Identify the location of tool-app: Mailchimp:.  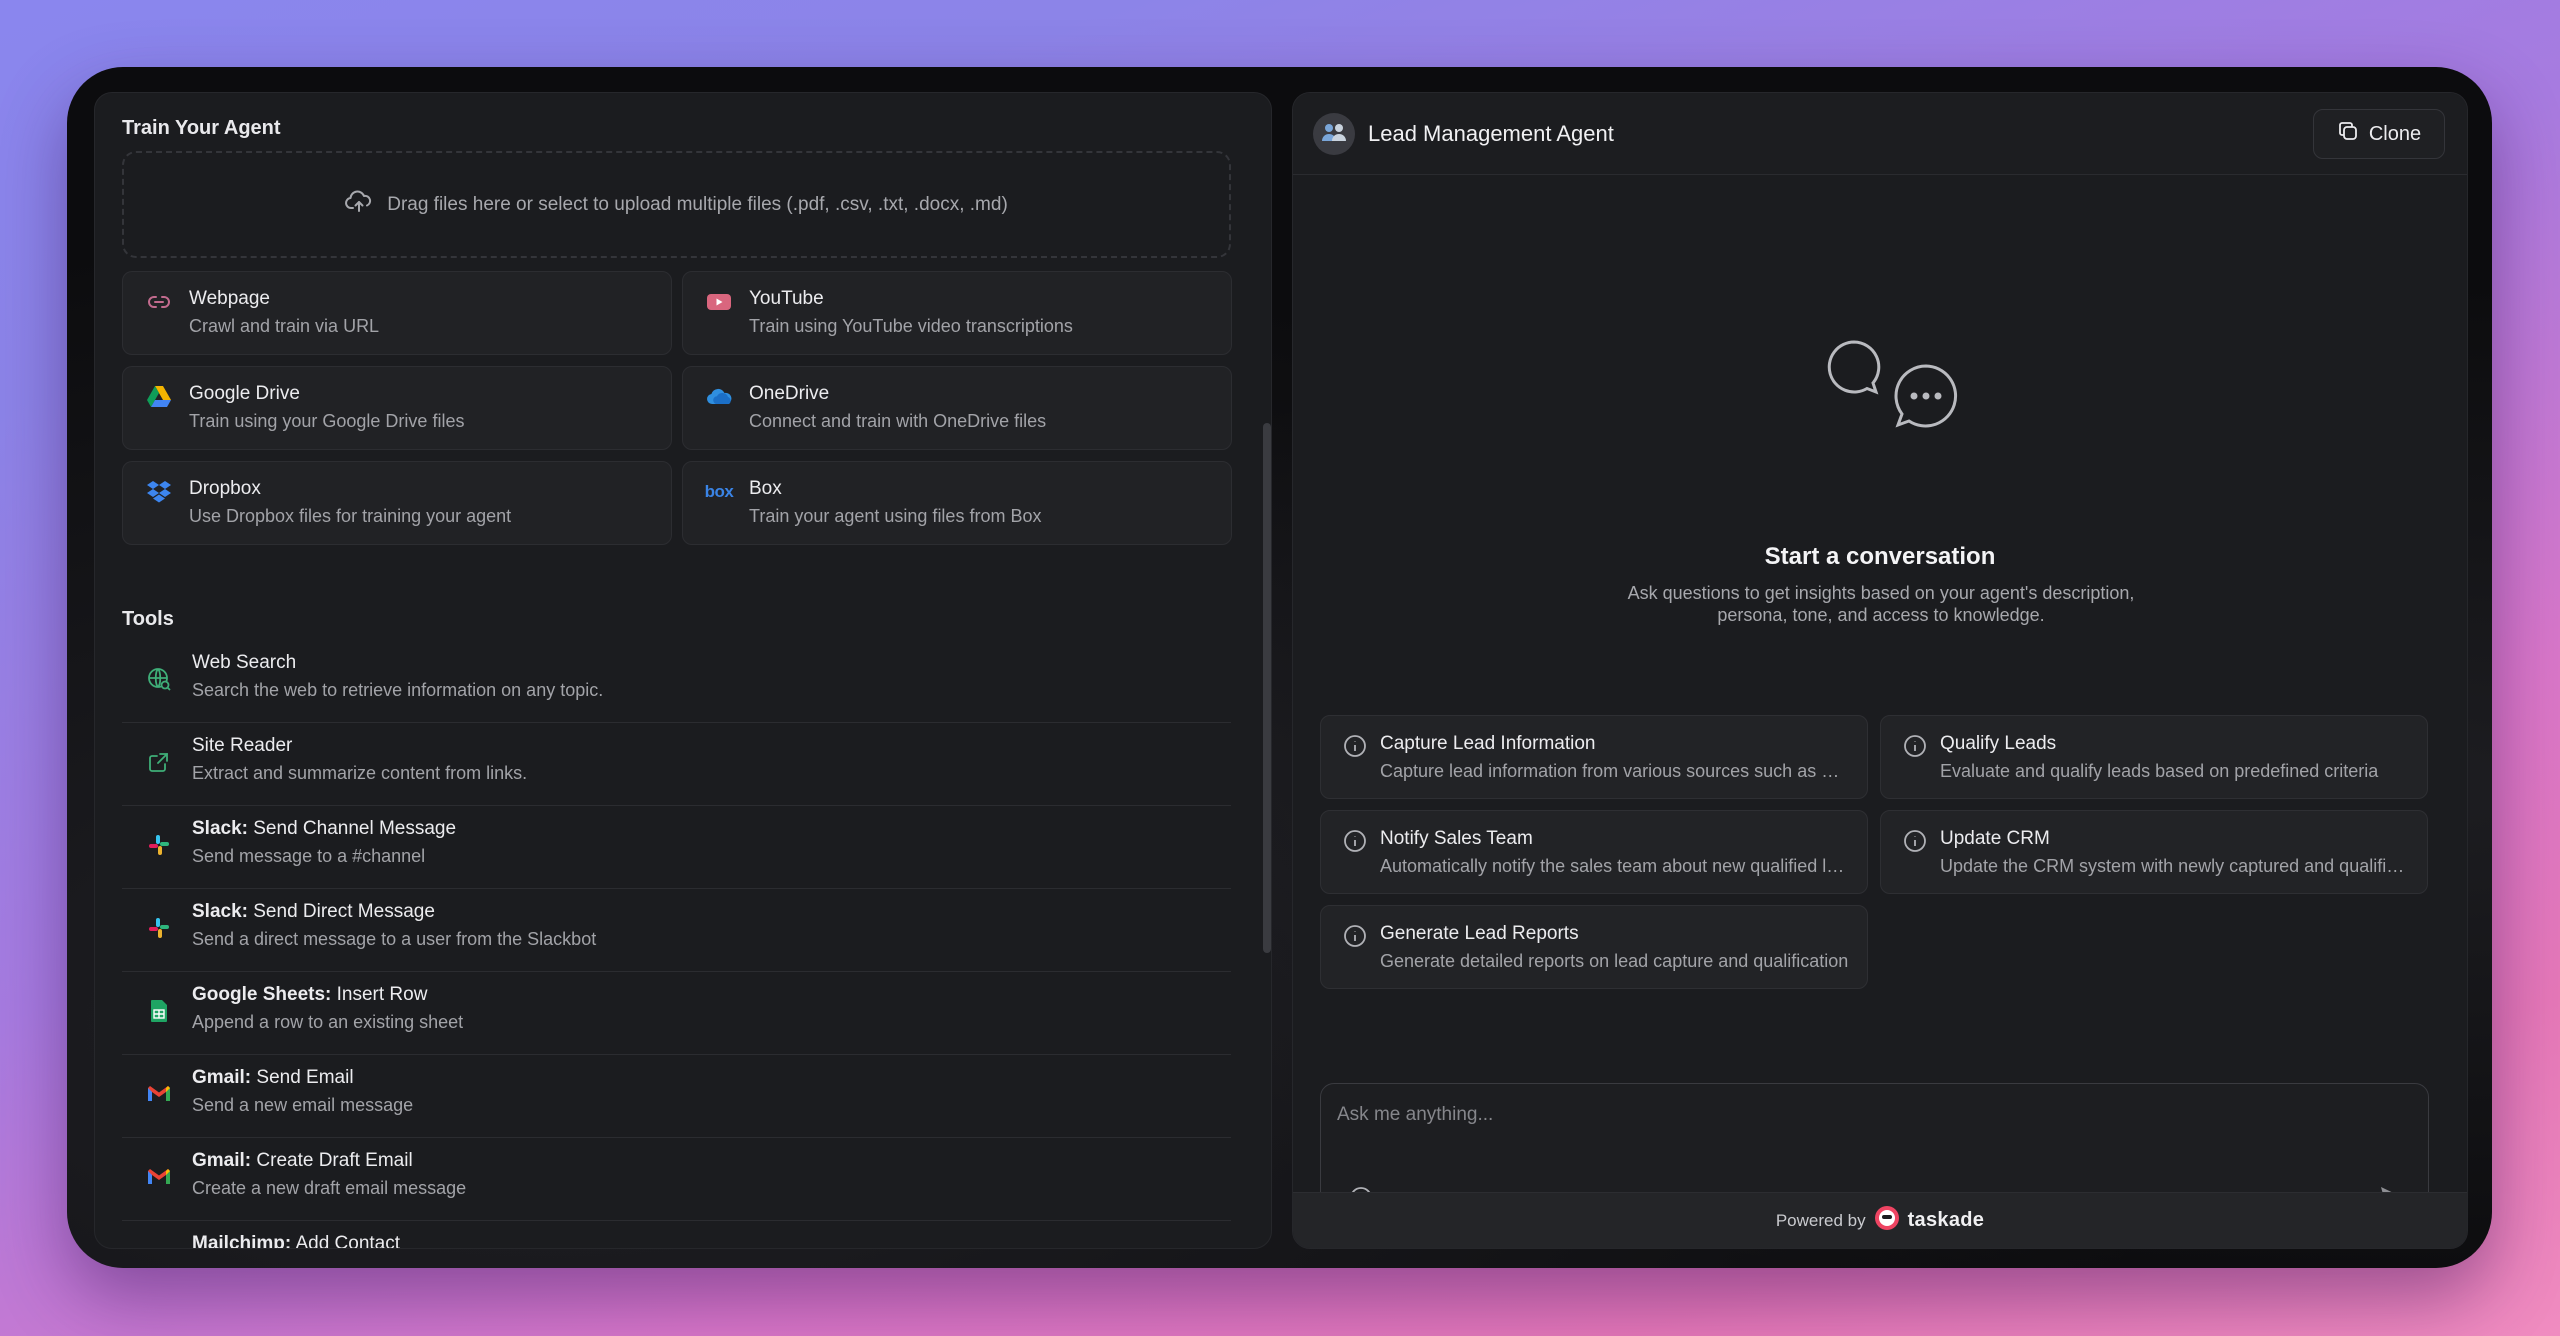
(242, 1241).